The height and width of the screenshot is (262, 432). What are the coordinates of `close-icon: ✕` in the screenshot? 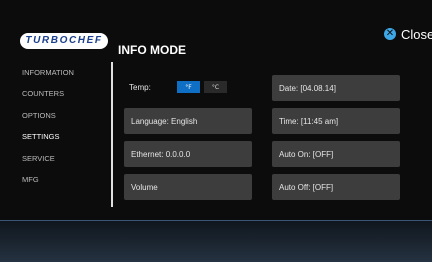 It's located at (390, 34).